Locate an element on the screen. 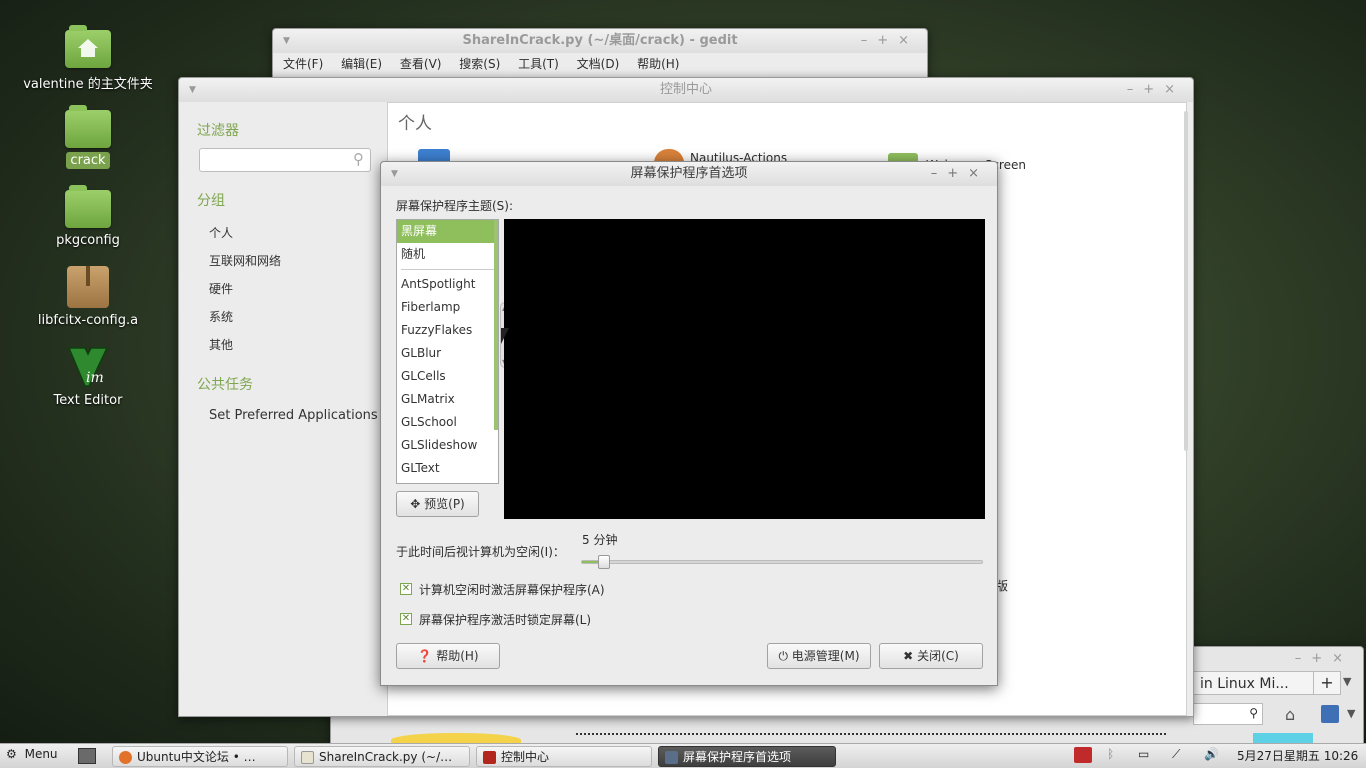  menu-documents: 文档(D) is located at coordinates (598, 64).